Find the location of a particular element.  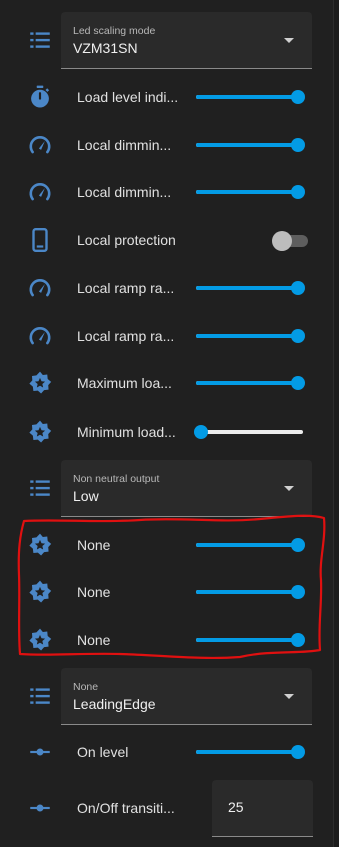

unnamed-setting-row-2: None is located at coordinates (166, 592).